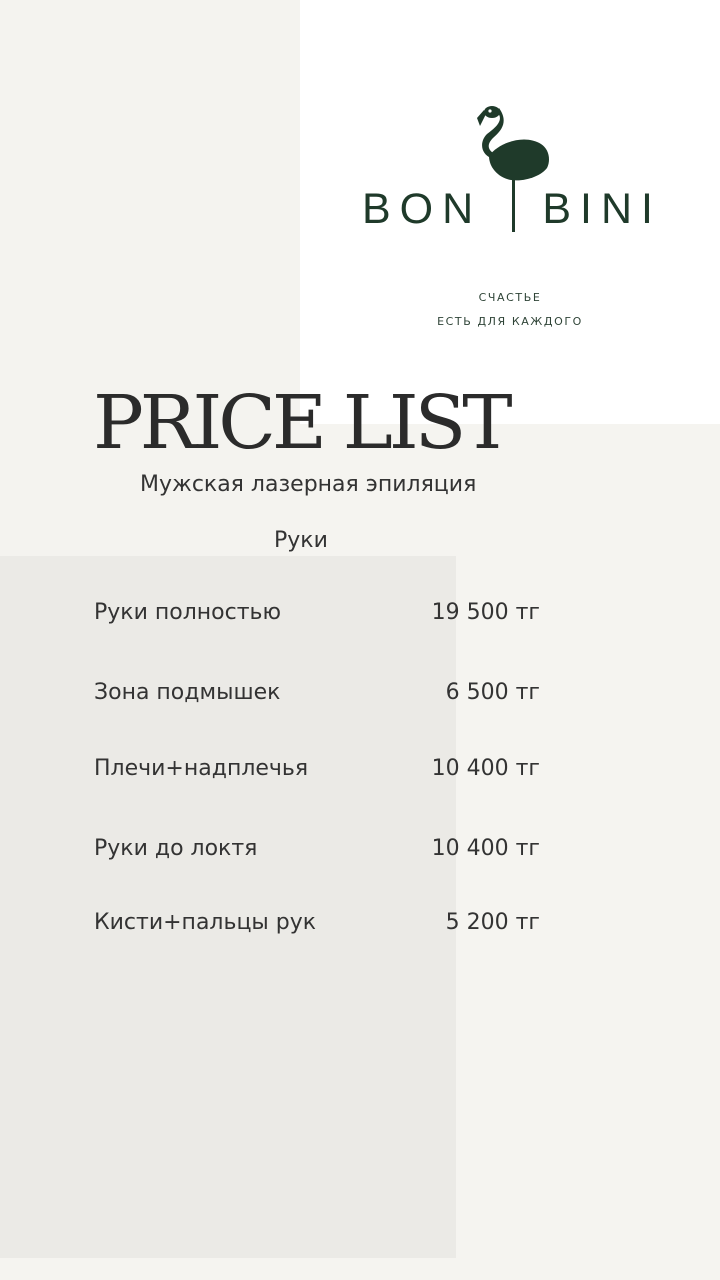 The image size is (720, 1280). Describe the element at coordinates (422, 209) in the screenshot. I see `brand-name-left: BON` at that location.